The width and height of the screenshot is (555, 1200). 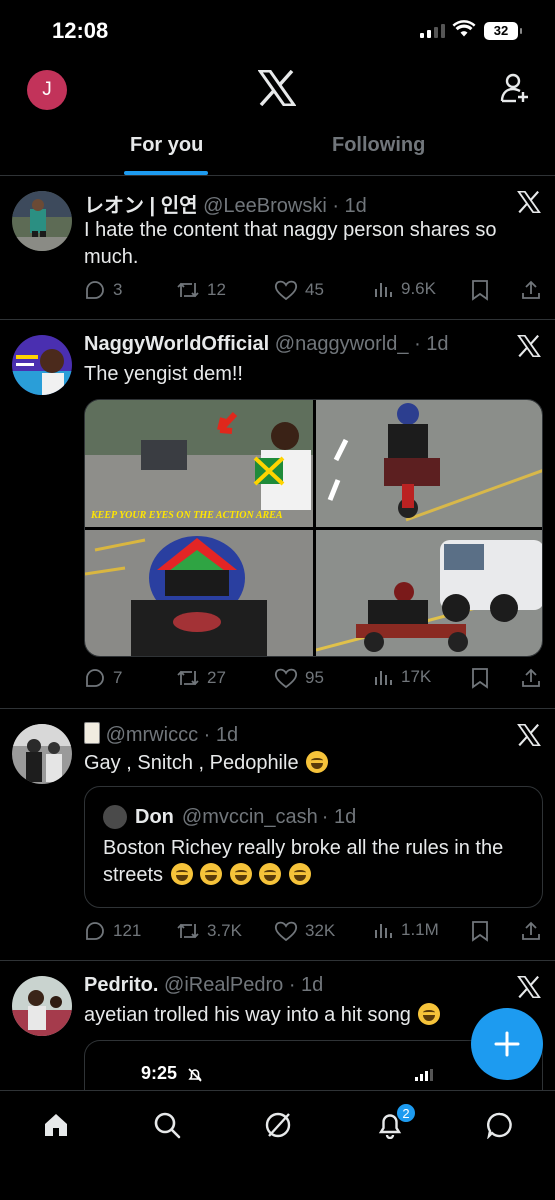 I want to click on repost-count: 27, so click(x=216, y=677).